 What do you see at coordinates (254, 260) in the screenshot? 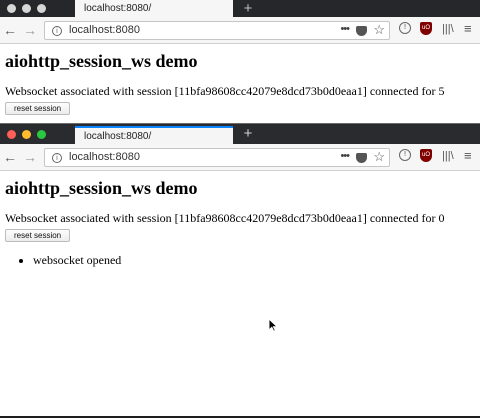
I see `list-item: websocket opened` at bounding box center [254, 260].